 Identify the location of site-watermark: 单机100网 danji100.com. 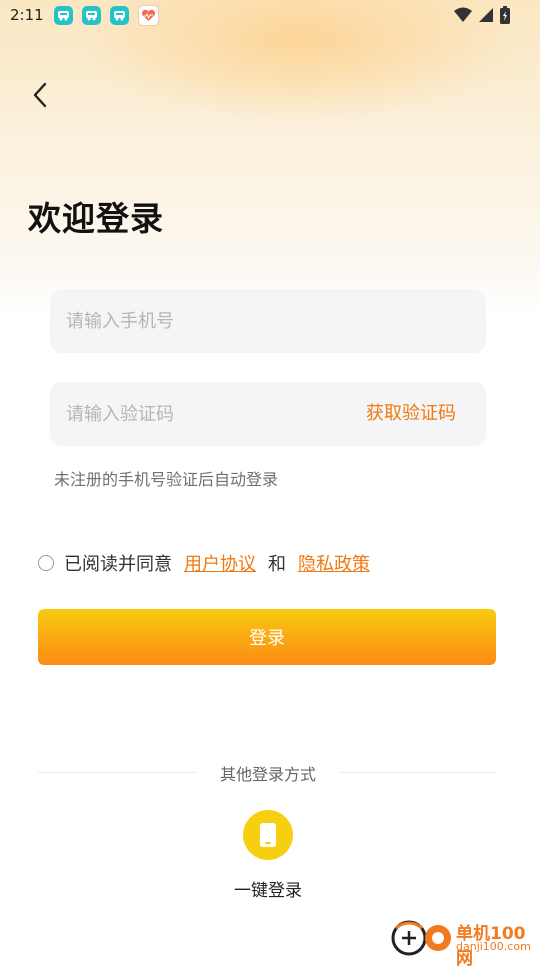
(464, 942).